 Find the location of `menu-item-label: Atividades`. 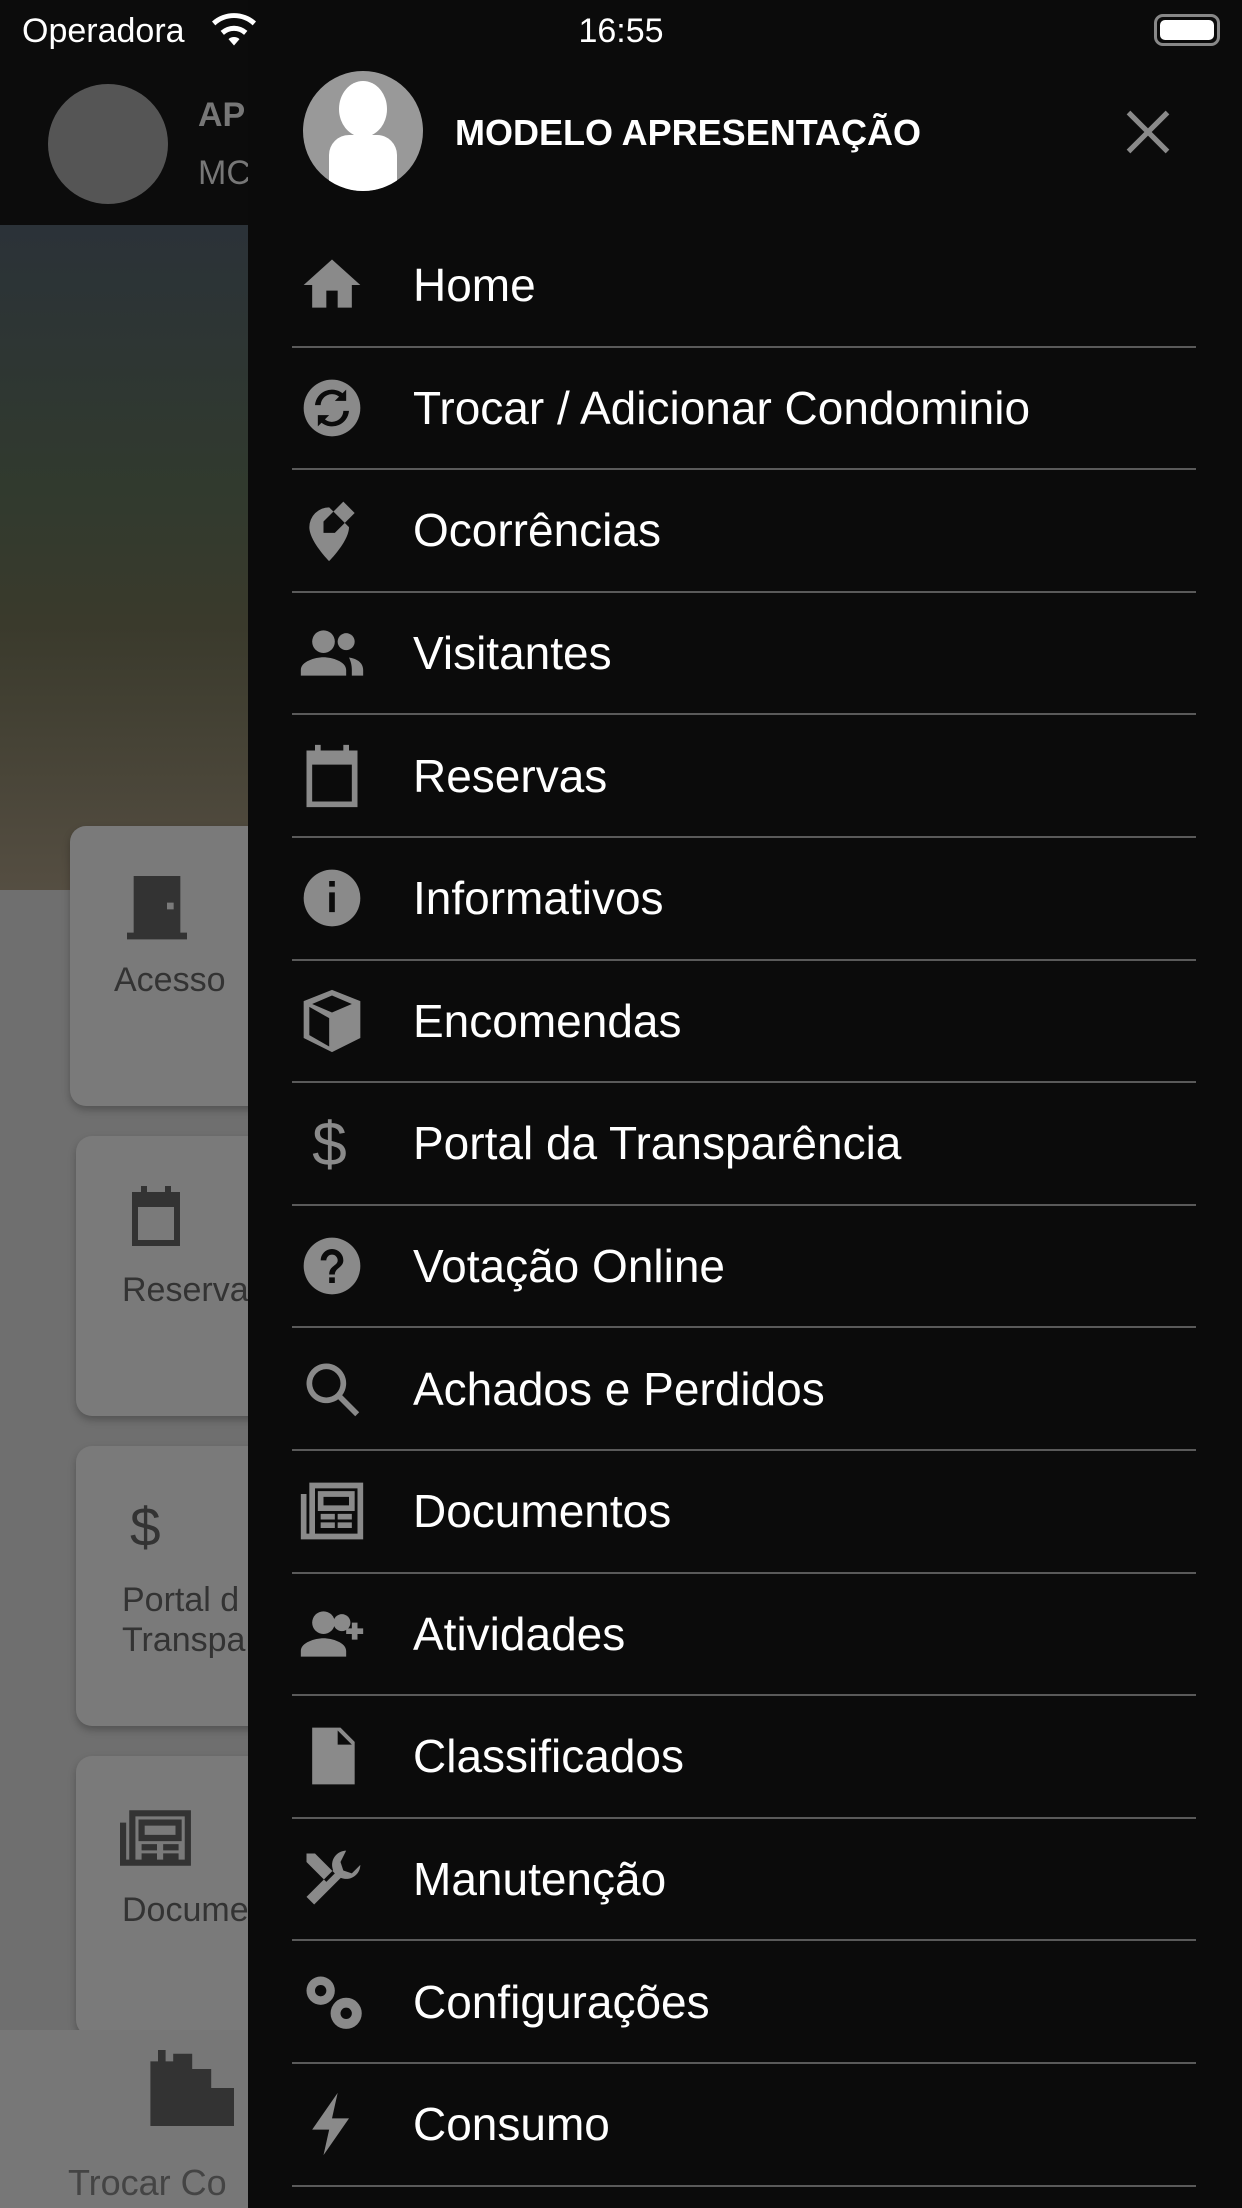

menu-item-label: Atividades is located at coordinates (519, 1633).